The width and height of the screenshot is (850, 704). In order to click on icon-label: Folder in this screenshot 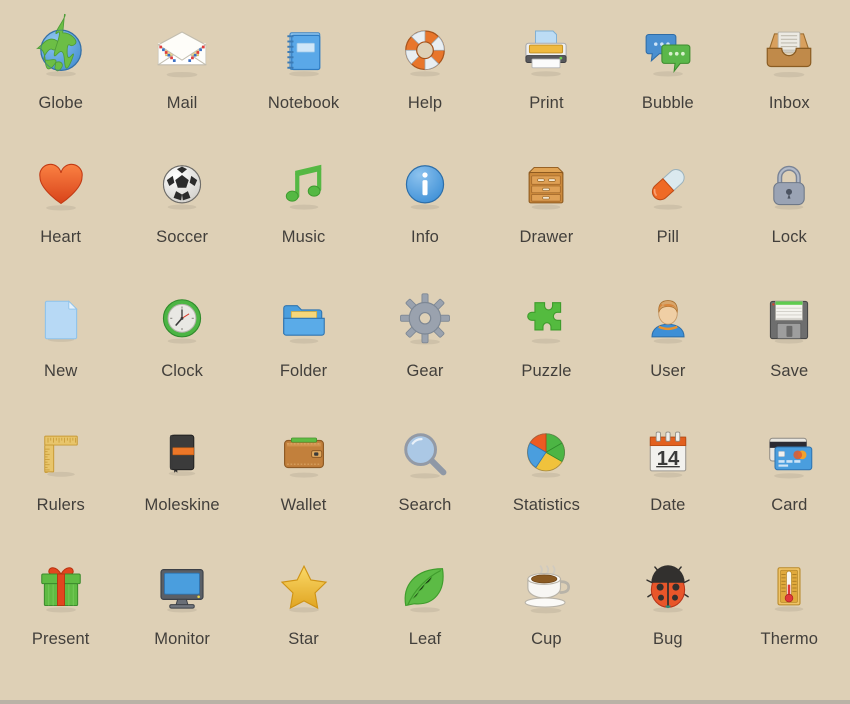, I will do `click(303, 371)`.